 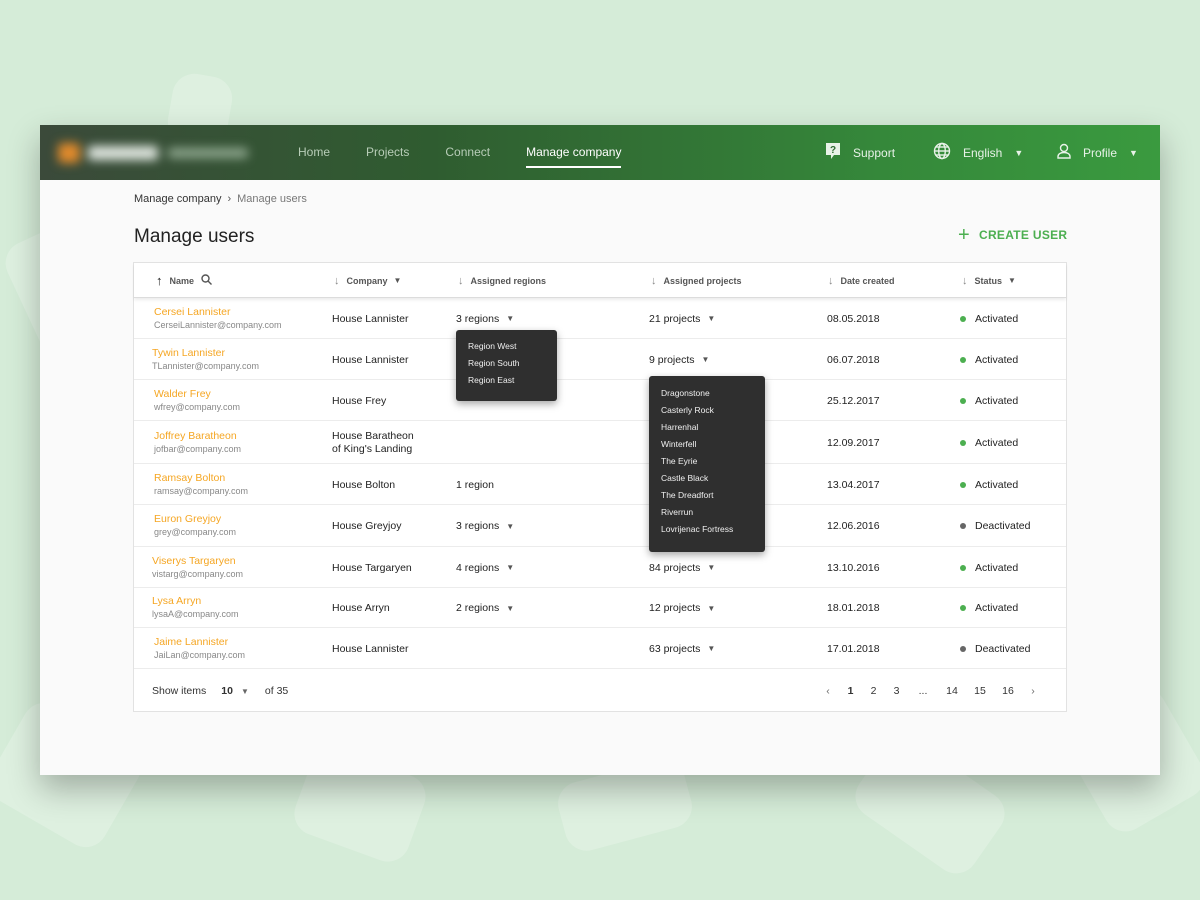 What do you see at coordinates (952, 691) in the screenshot?
I see `page-number: 14` at bounding box center [952, 691].